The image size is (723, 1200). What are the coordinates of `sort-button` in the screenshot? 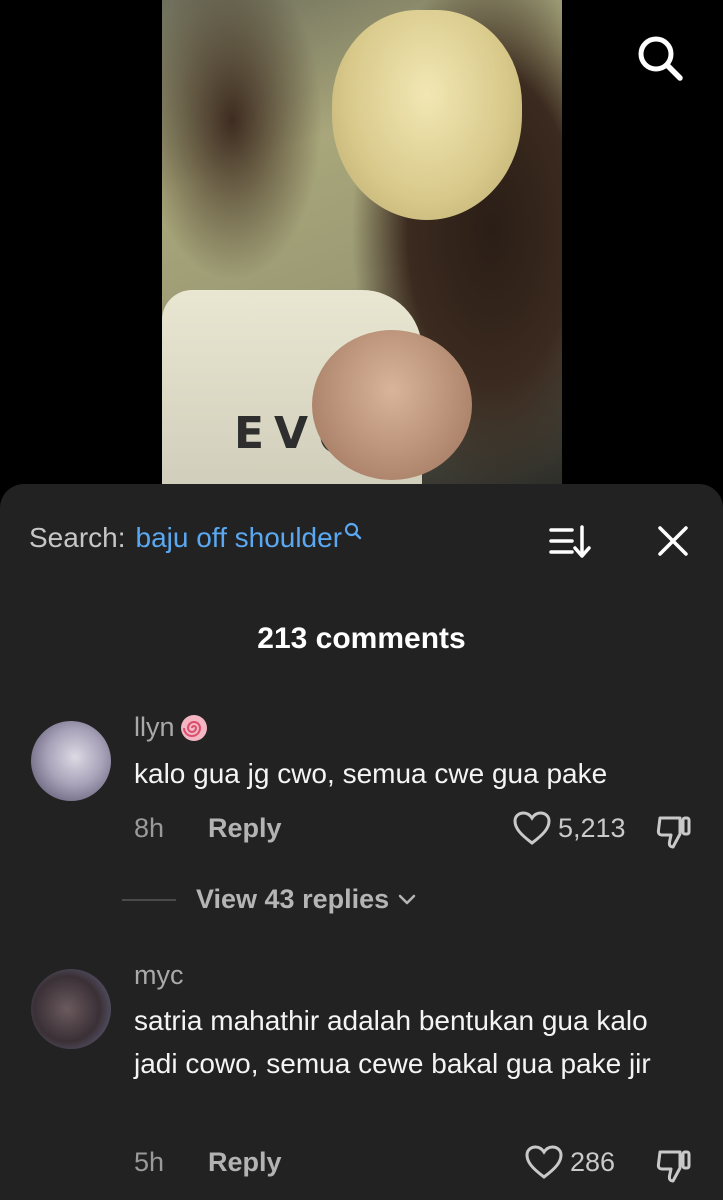 It's located at (570, 542).